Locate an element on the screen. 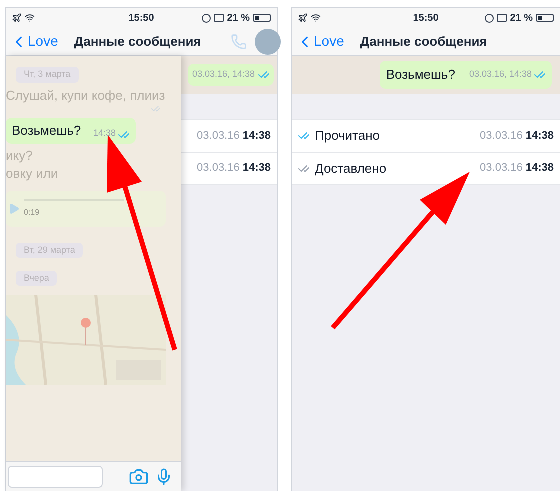 This screenshot has height=491, width=560. receipt-label: Прочитано is located at coordinates (347, 136).